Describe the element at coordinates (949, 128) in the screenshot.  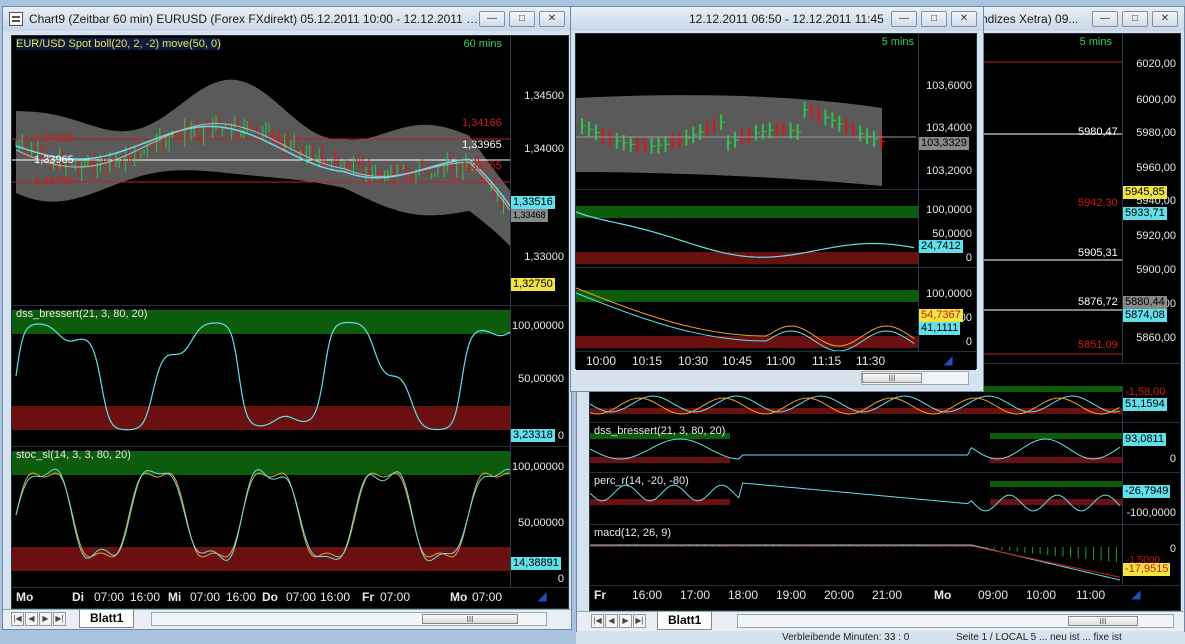
I see `price-tick: 103,4000` at that location.